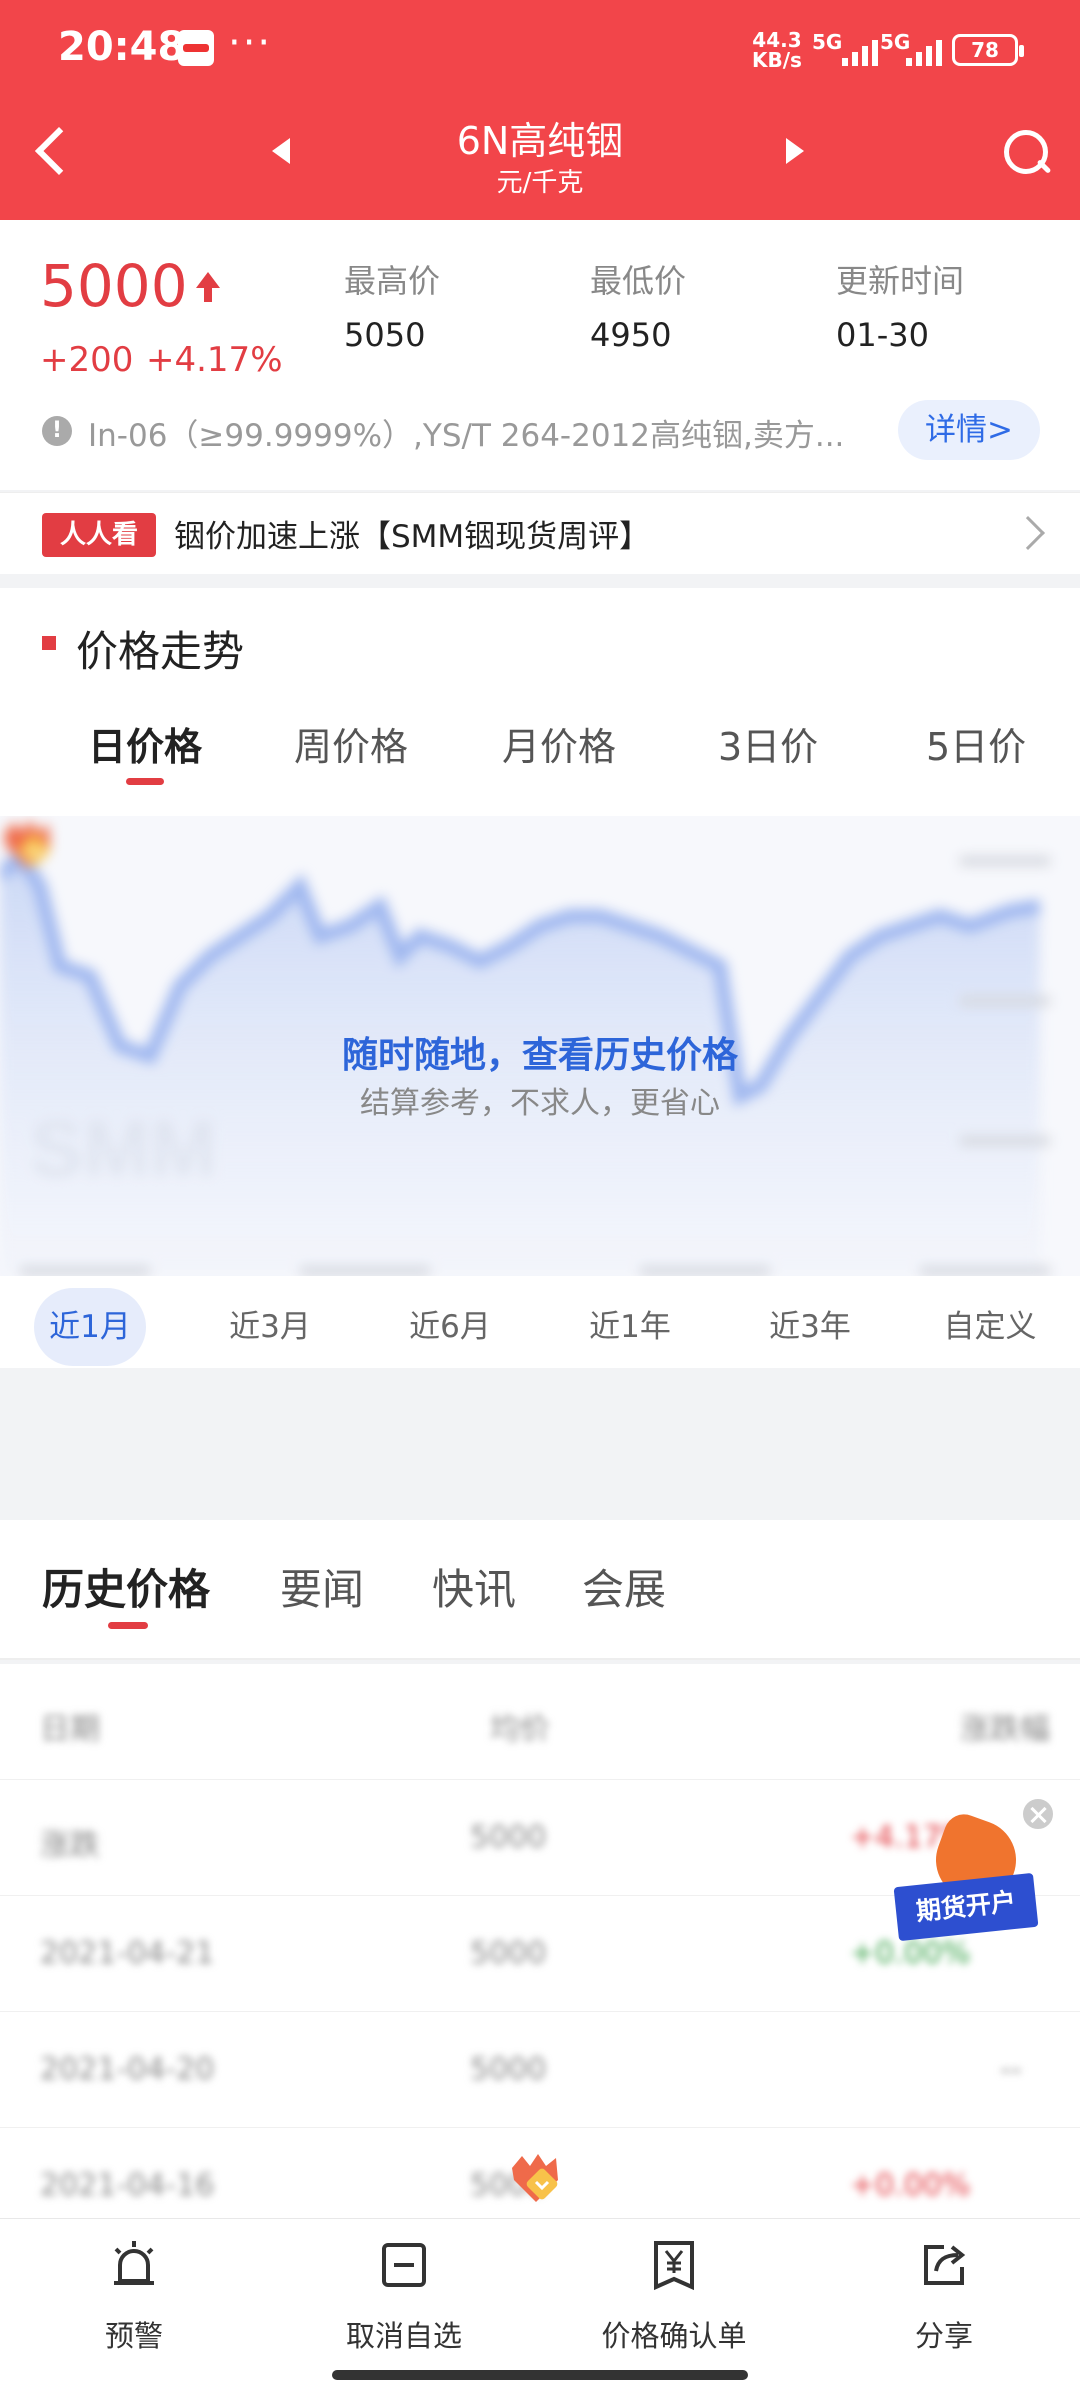 The height and width of the screenshot is (2400, 1080). What do you see at coordinates (540, 50) in the screenshot?
I see `status-bar: 20:48 ··· 44.3 KB/s 5G 5G 78` at bounding box center [540, 50].